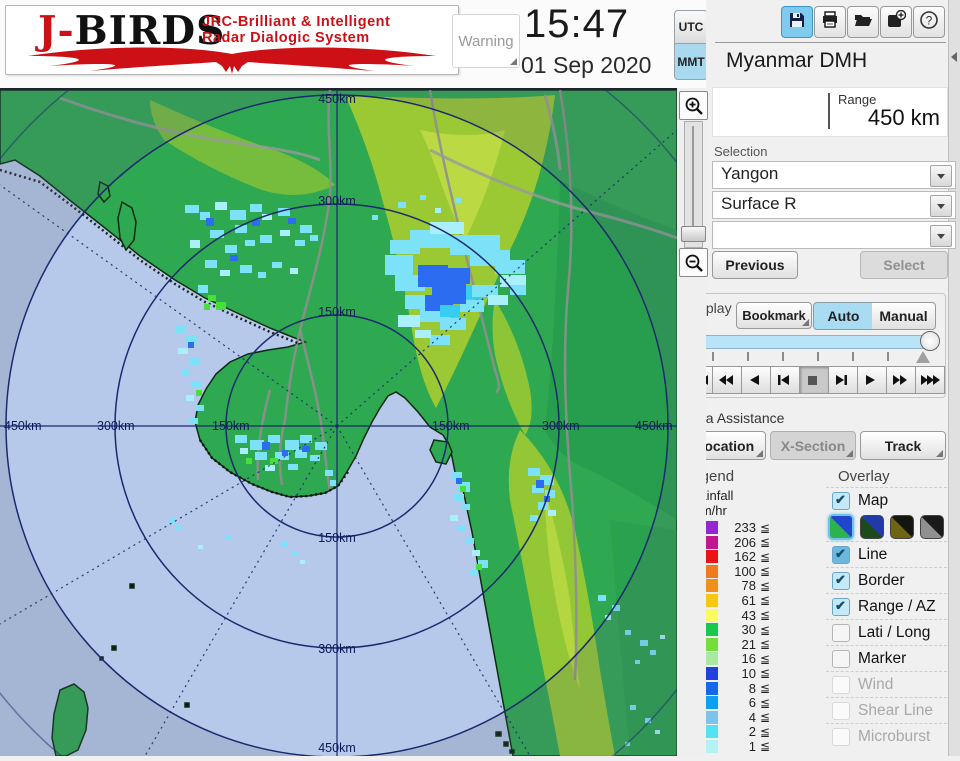 This screenshot has width=960, height=761. Describe the element at coordinates (741, 151) in the screenshot. I see `selection-label: Selection` at that location.